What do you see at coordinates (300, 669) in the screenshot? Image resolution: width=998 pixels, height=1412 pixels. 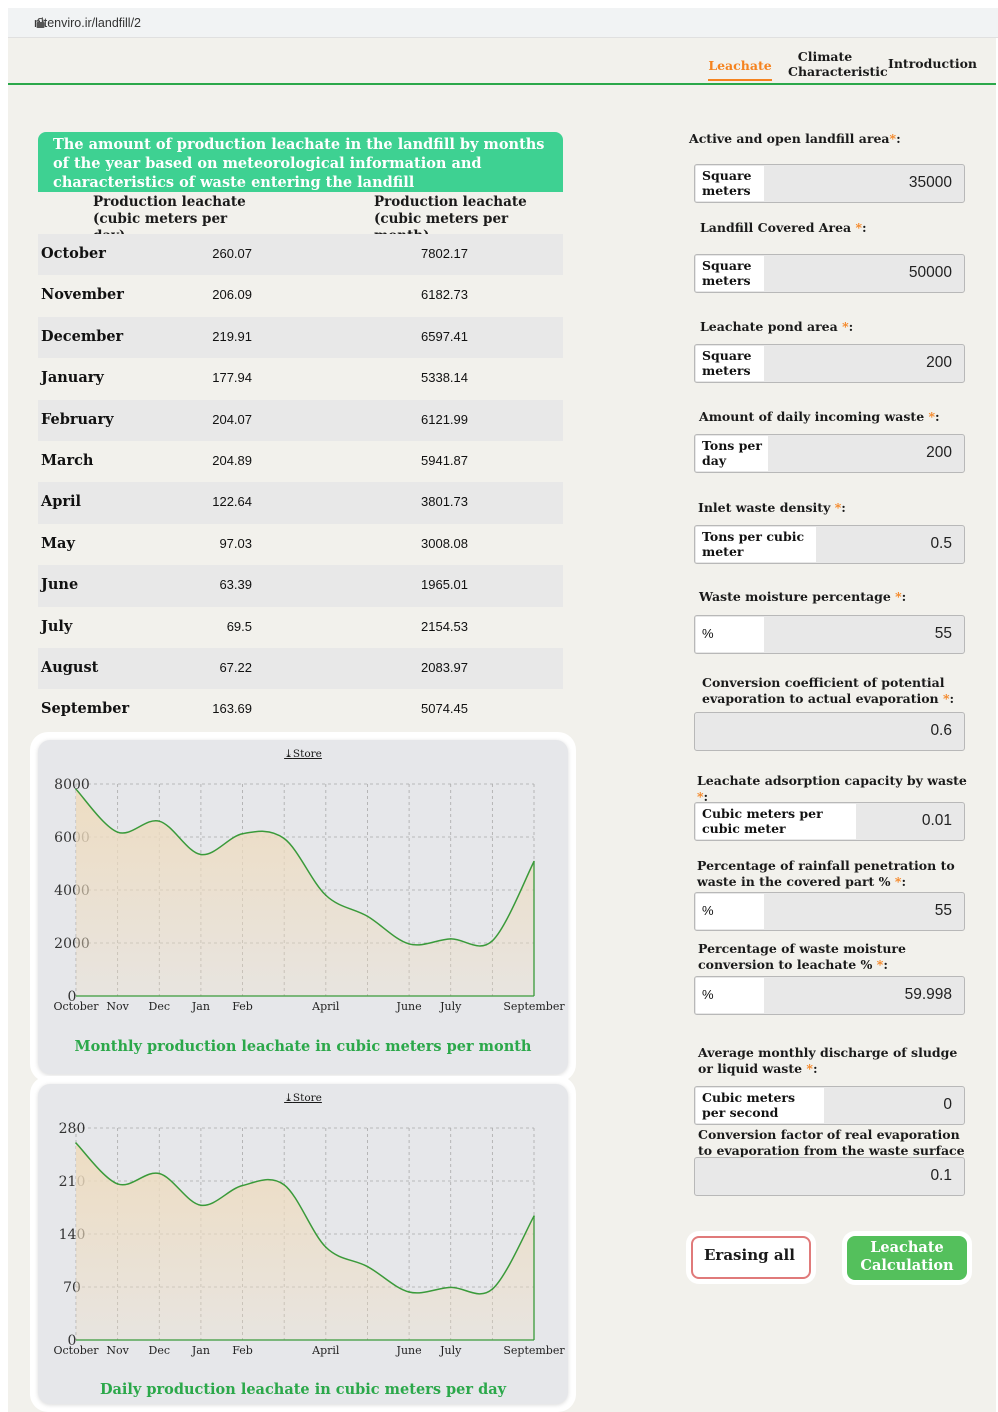 I see `table-row: August 67.22 2083.97` at bounding box center [300, 669].